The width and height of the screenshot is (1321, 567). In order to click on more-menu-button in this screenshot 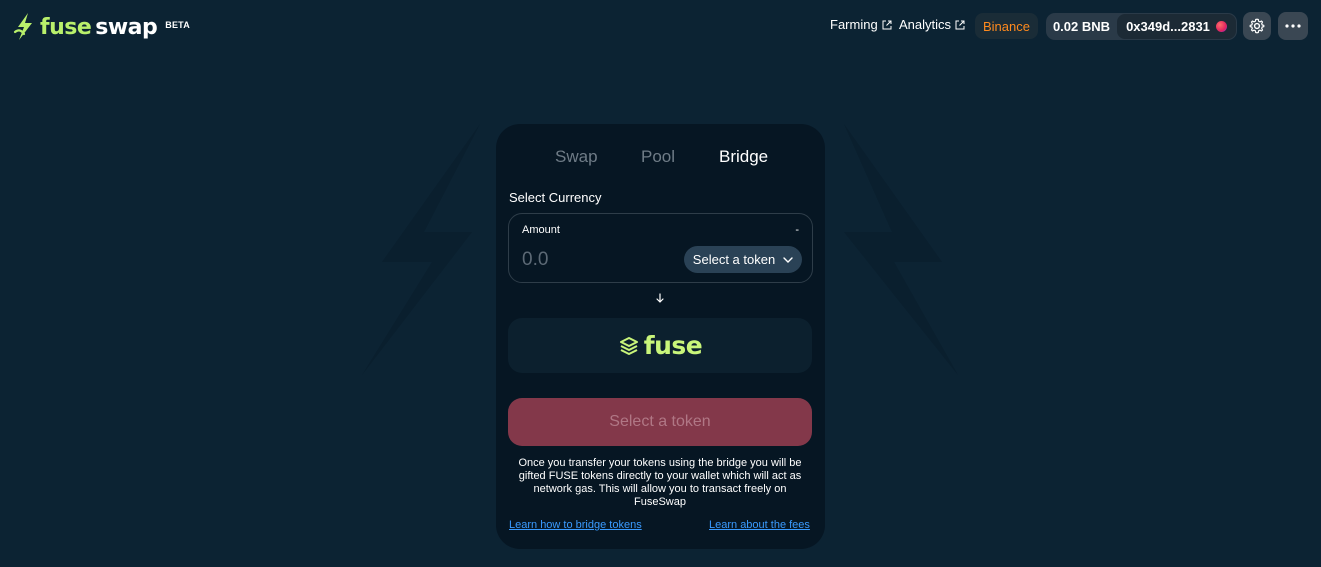, I will do `click(1293, 26)`.